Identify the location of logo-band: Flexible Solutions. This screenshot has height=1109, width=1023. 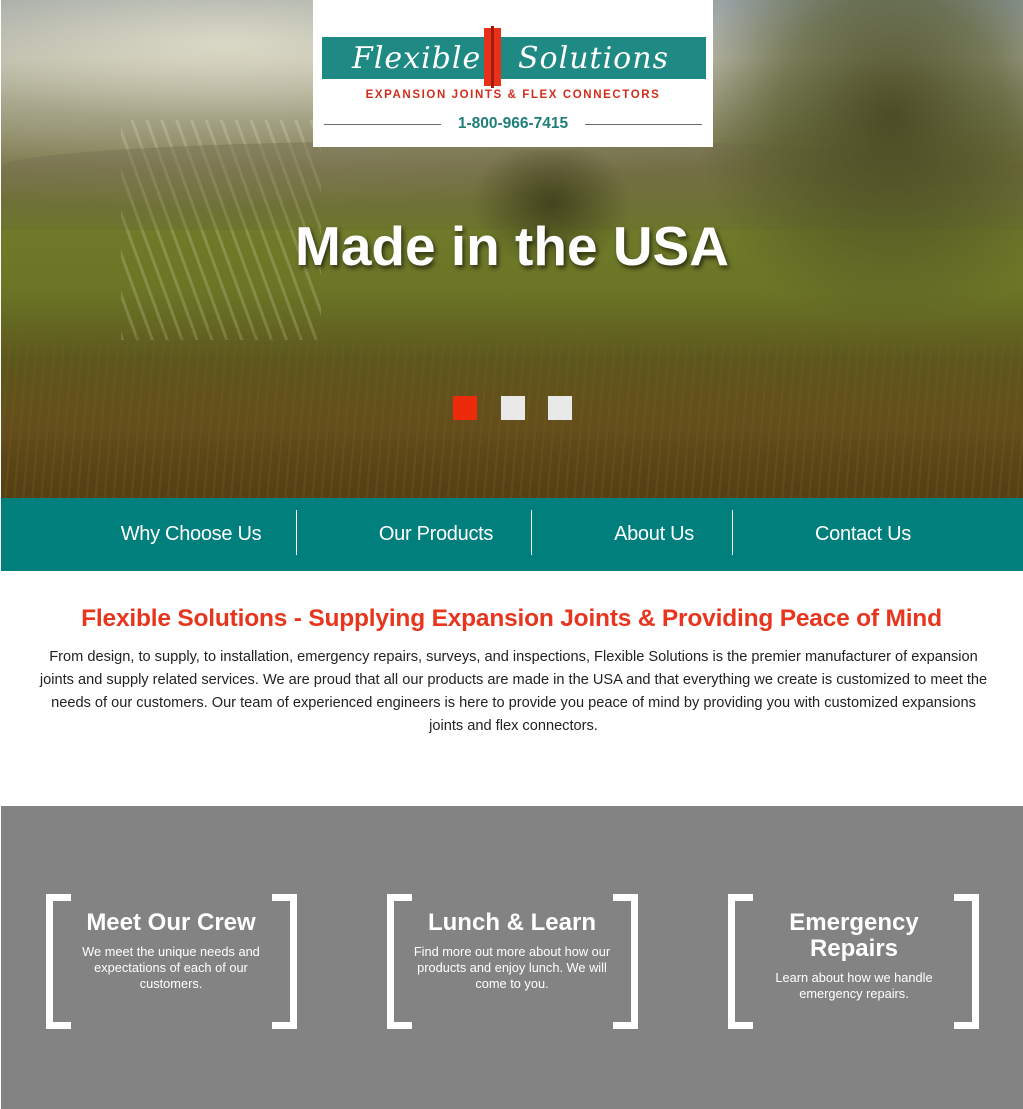
(514, 58).